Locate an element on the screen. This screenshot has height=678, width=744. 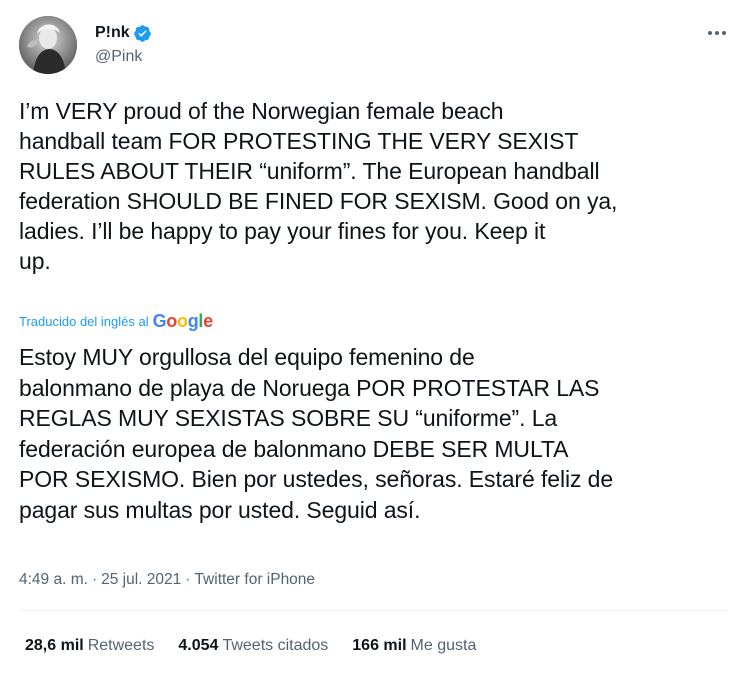
likes-stat: 166 mil Me gusta is located at coordinates (414, 646).